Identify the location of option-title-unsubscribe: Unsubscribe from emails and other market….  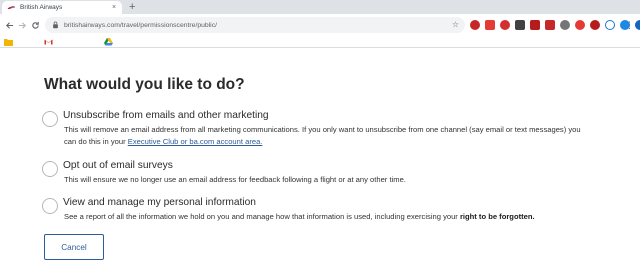
(166, 115).